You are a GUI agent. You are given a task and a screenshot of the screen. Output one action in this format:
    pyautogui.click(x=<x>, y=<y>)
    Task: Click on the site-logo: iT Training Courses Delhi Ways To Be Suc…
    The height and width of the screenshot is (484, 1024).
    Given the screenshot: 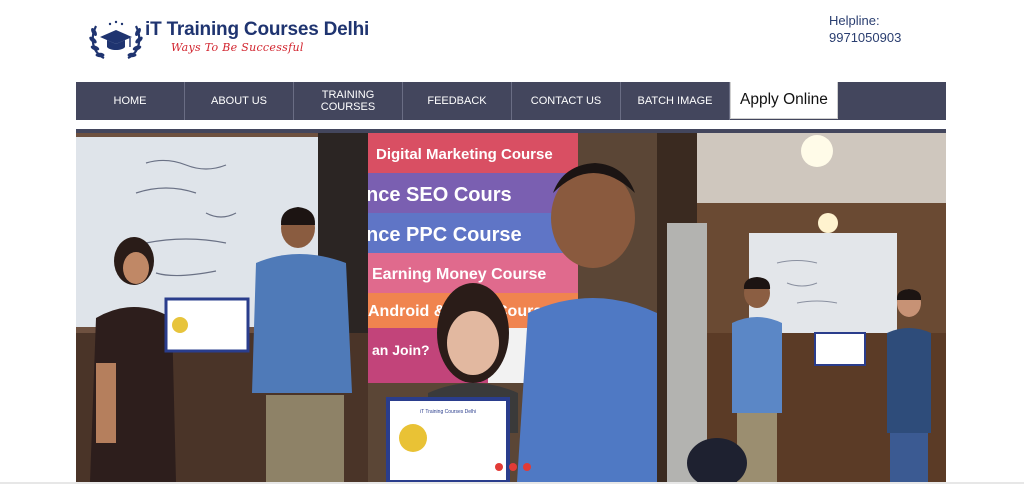 What is the action you would take?
    pyautogui.click(x=228, y=39)
    